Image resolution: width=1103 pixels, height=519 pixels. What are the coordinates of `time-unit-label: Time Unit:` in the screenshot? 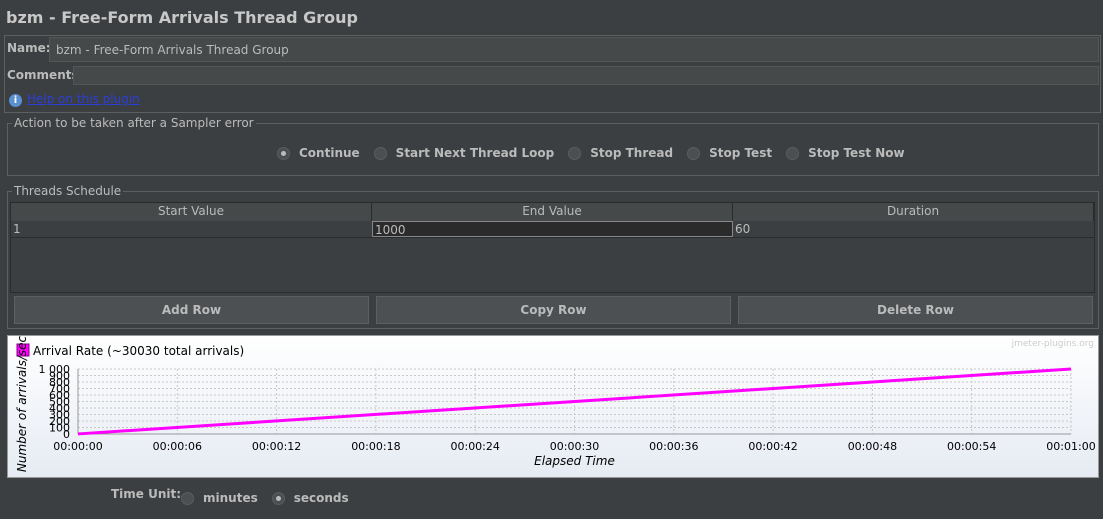 It's located at (146, 494).